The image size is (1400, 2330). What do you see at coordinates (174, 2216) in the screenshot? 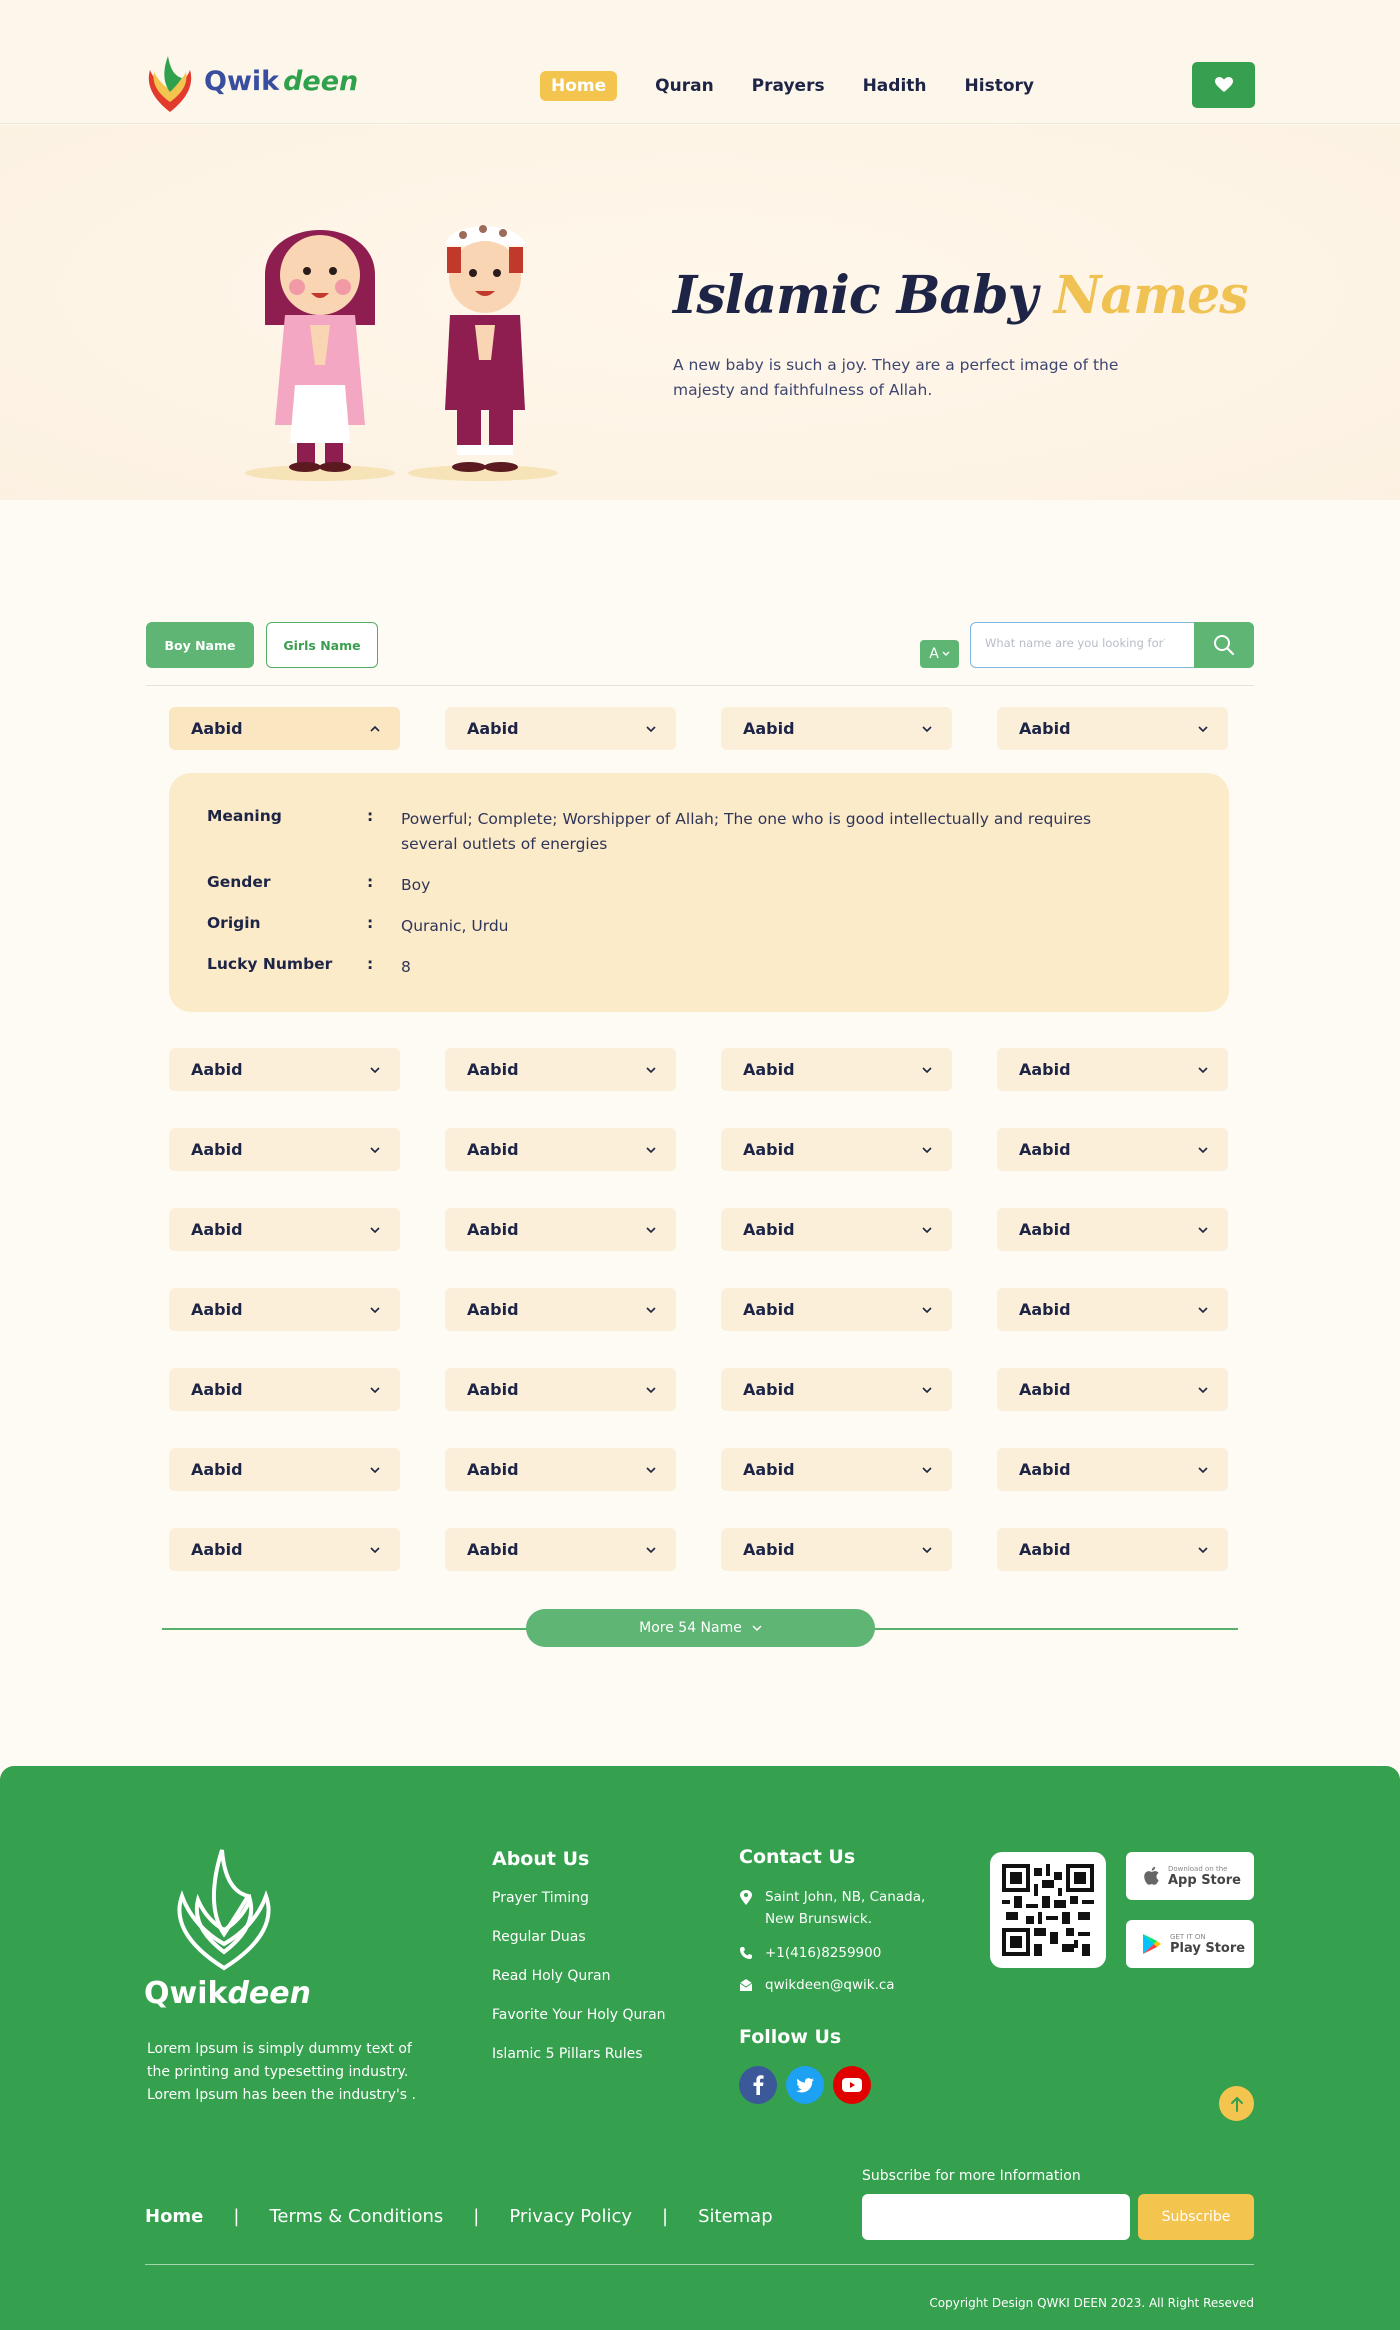
I see `footer-nav-home: Home` at bounding box center [174, 2216].